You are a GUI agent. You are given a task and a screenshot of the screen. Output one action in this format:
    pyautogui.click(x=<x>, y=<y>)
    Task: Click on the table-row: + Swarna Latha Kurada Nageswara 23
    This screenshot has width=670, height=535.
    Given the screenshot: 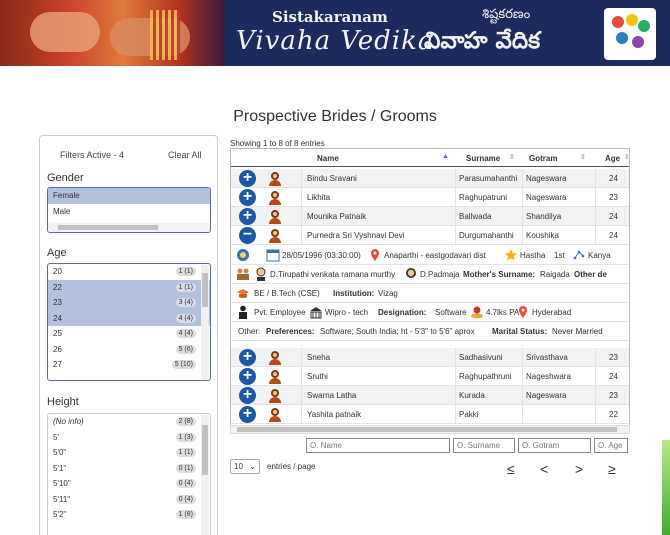 What is the action you would take?
    pyautogui.click(x=430, y=395)
    